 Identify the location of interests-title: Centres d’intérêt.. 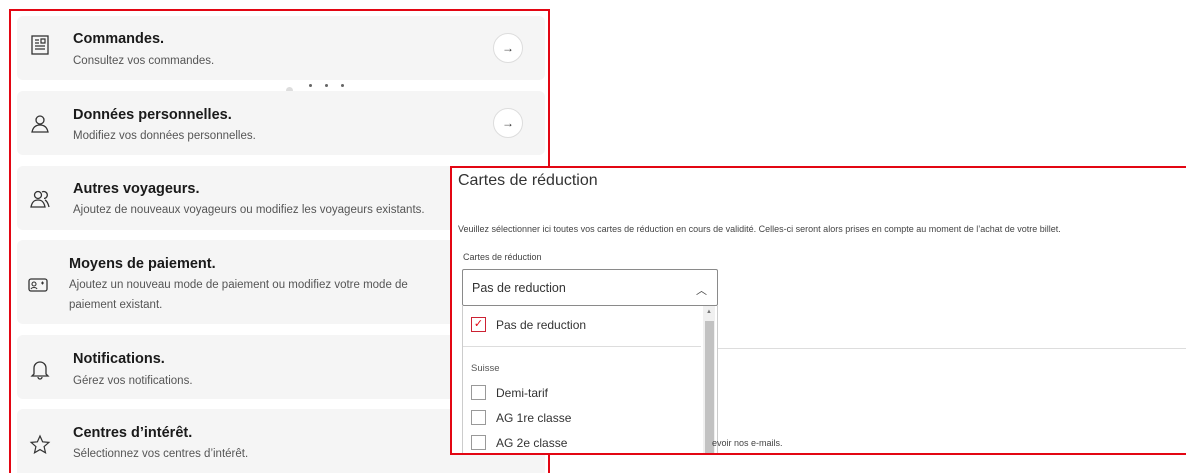
(133, 433).